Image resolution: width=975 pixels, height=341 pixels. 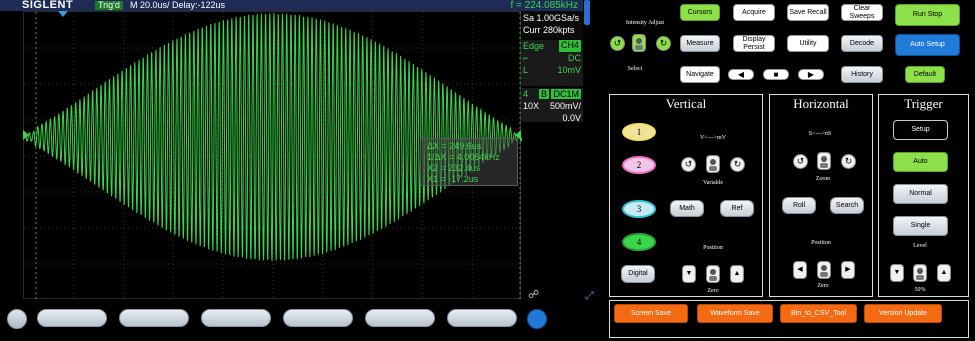 I want to click on vertical-position-knob, so click(x=713, y=274).